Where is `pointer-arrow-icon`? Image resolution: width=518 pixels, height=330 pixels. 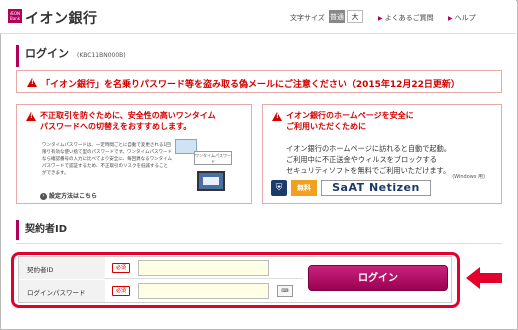 pointer-arrow-icon is located at coordinates (484, 278).